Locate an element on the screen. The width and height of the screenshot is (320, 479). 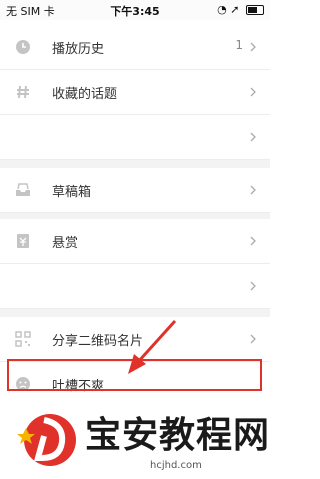
status-bar: 无 SIM 卡 下午3:45 ◔ ➚ is located at coordinates (135, 10).